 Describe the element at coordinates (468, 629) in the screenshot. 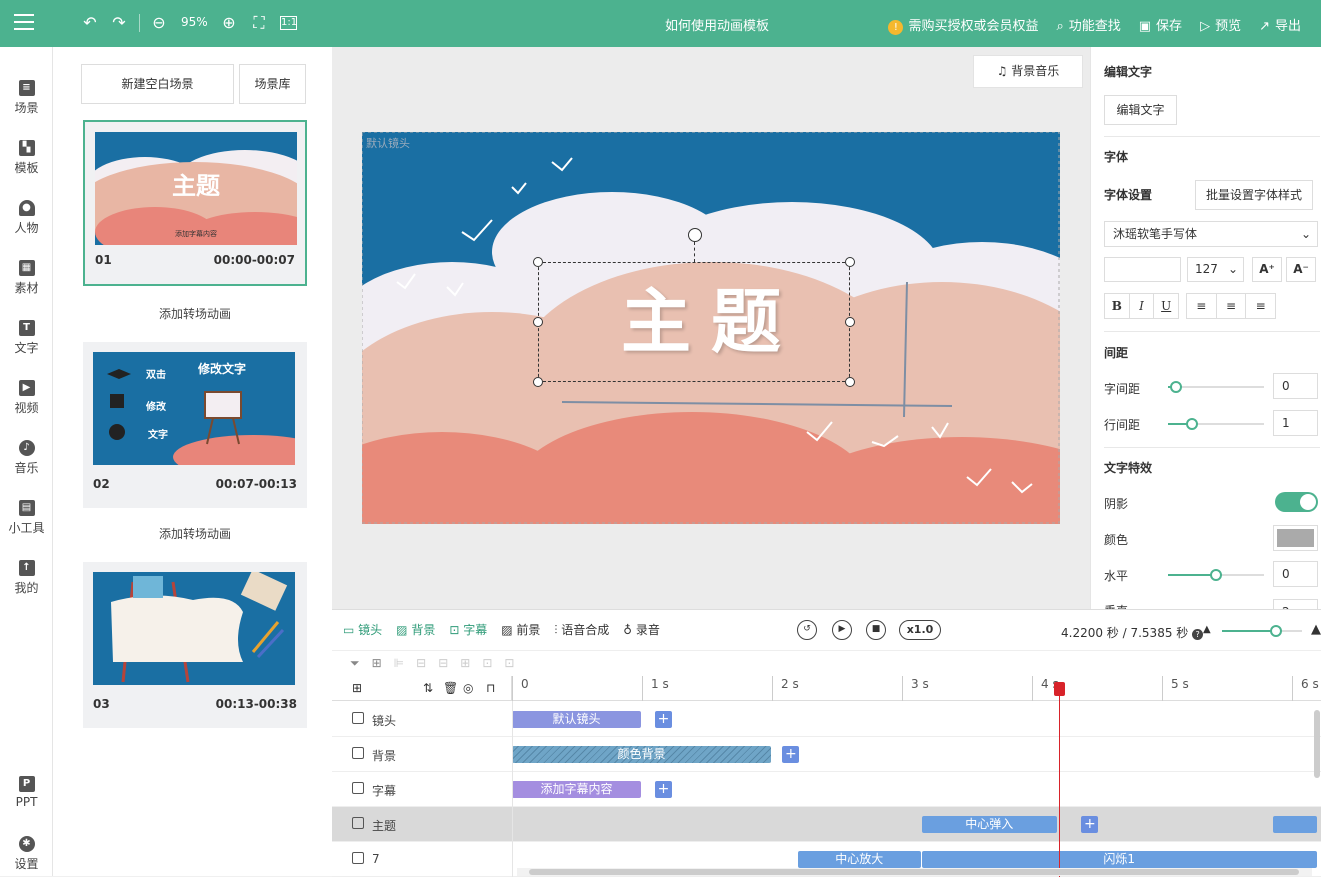

I see `tab-subtitle: ⊡ 字幕` at that location.